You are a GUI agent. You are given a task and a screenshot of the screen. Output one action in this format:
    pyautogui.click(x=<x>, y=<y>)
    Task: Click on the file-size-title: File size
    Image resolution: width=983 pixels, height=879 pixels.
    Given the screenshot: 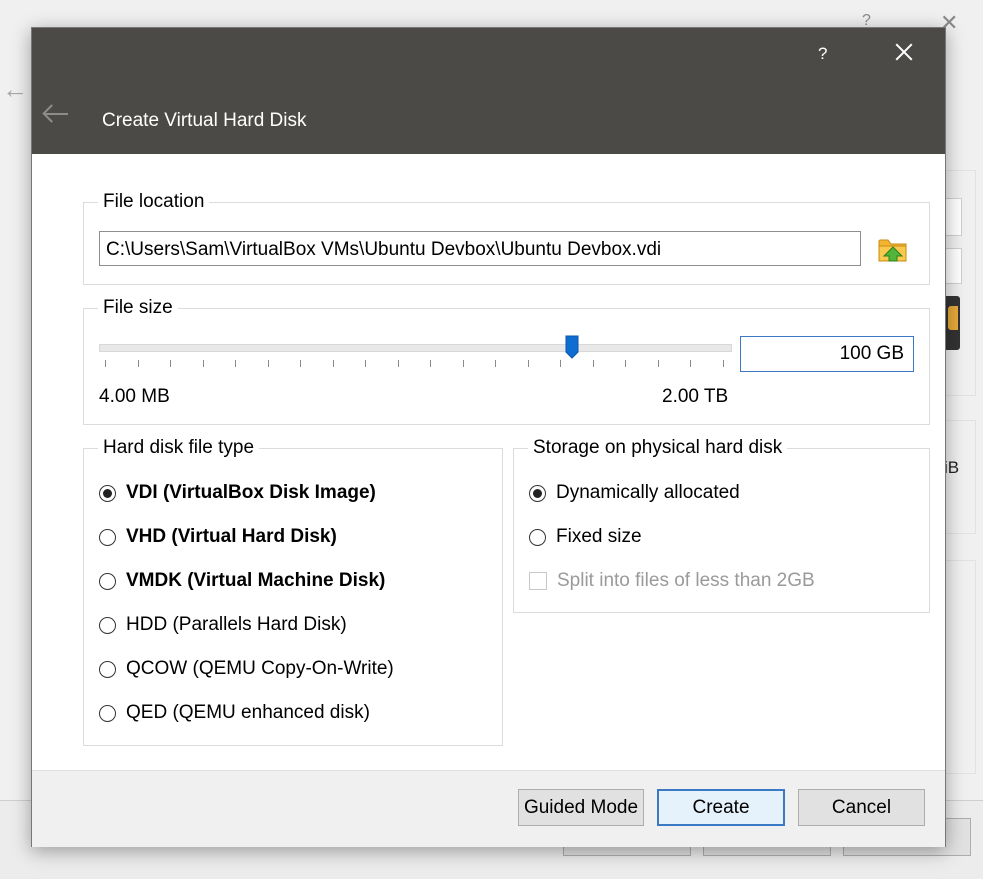 What is the action you would take?
    pyautogui.click(x=138, y=308)
    